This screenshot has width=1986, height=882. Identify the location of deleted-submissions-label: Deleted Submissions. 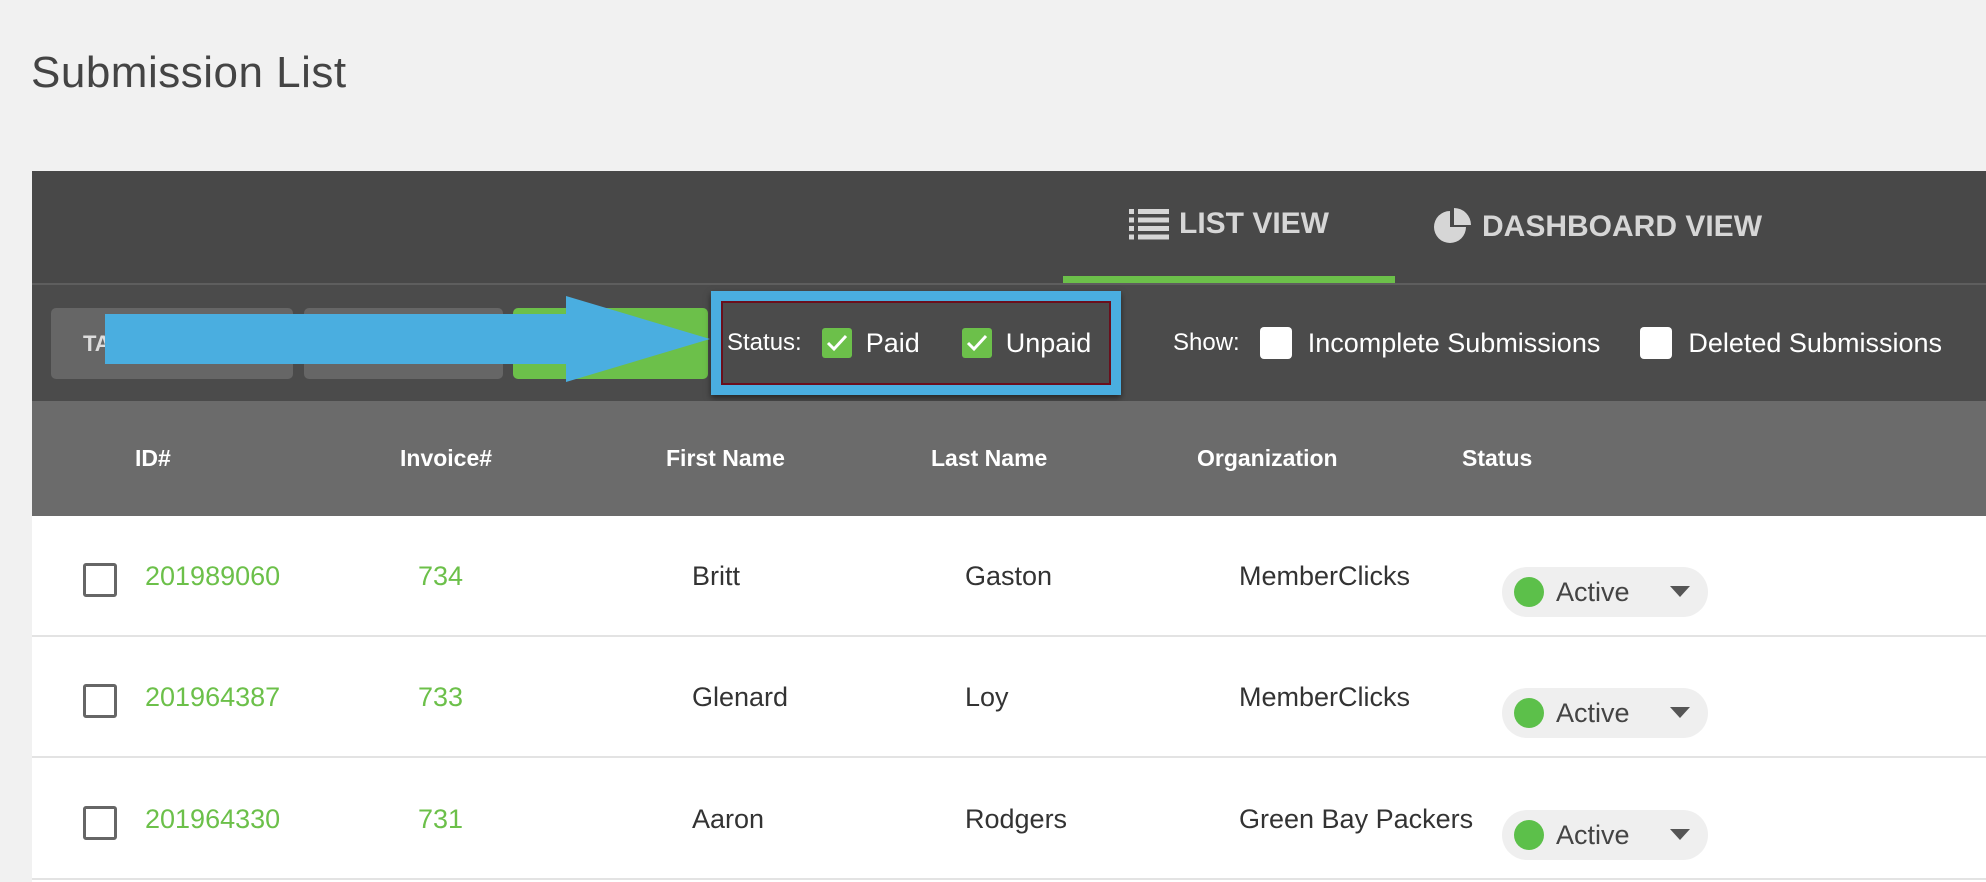
(1815, 342).